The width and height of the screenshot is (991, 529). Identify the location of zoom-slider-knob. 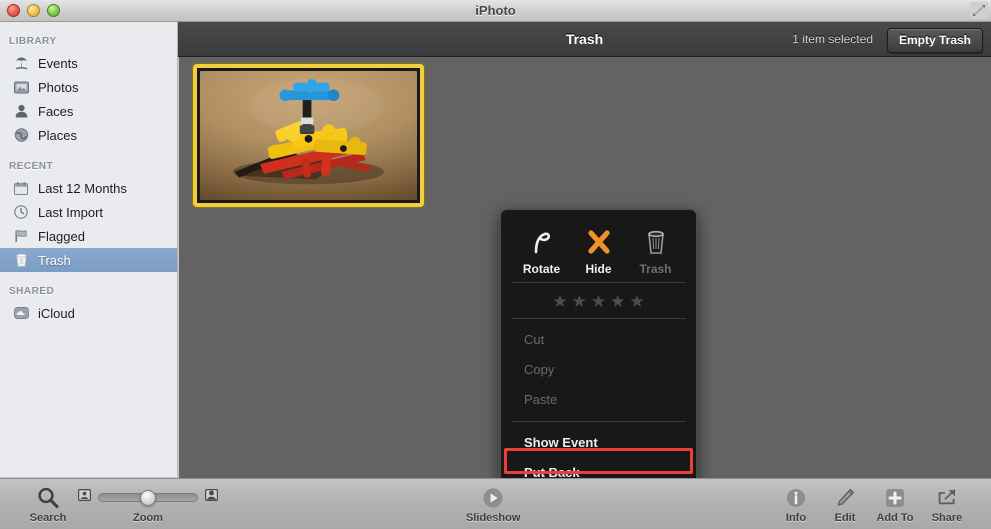
(148, 497).